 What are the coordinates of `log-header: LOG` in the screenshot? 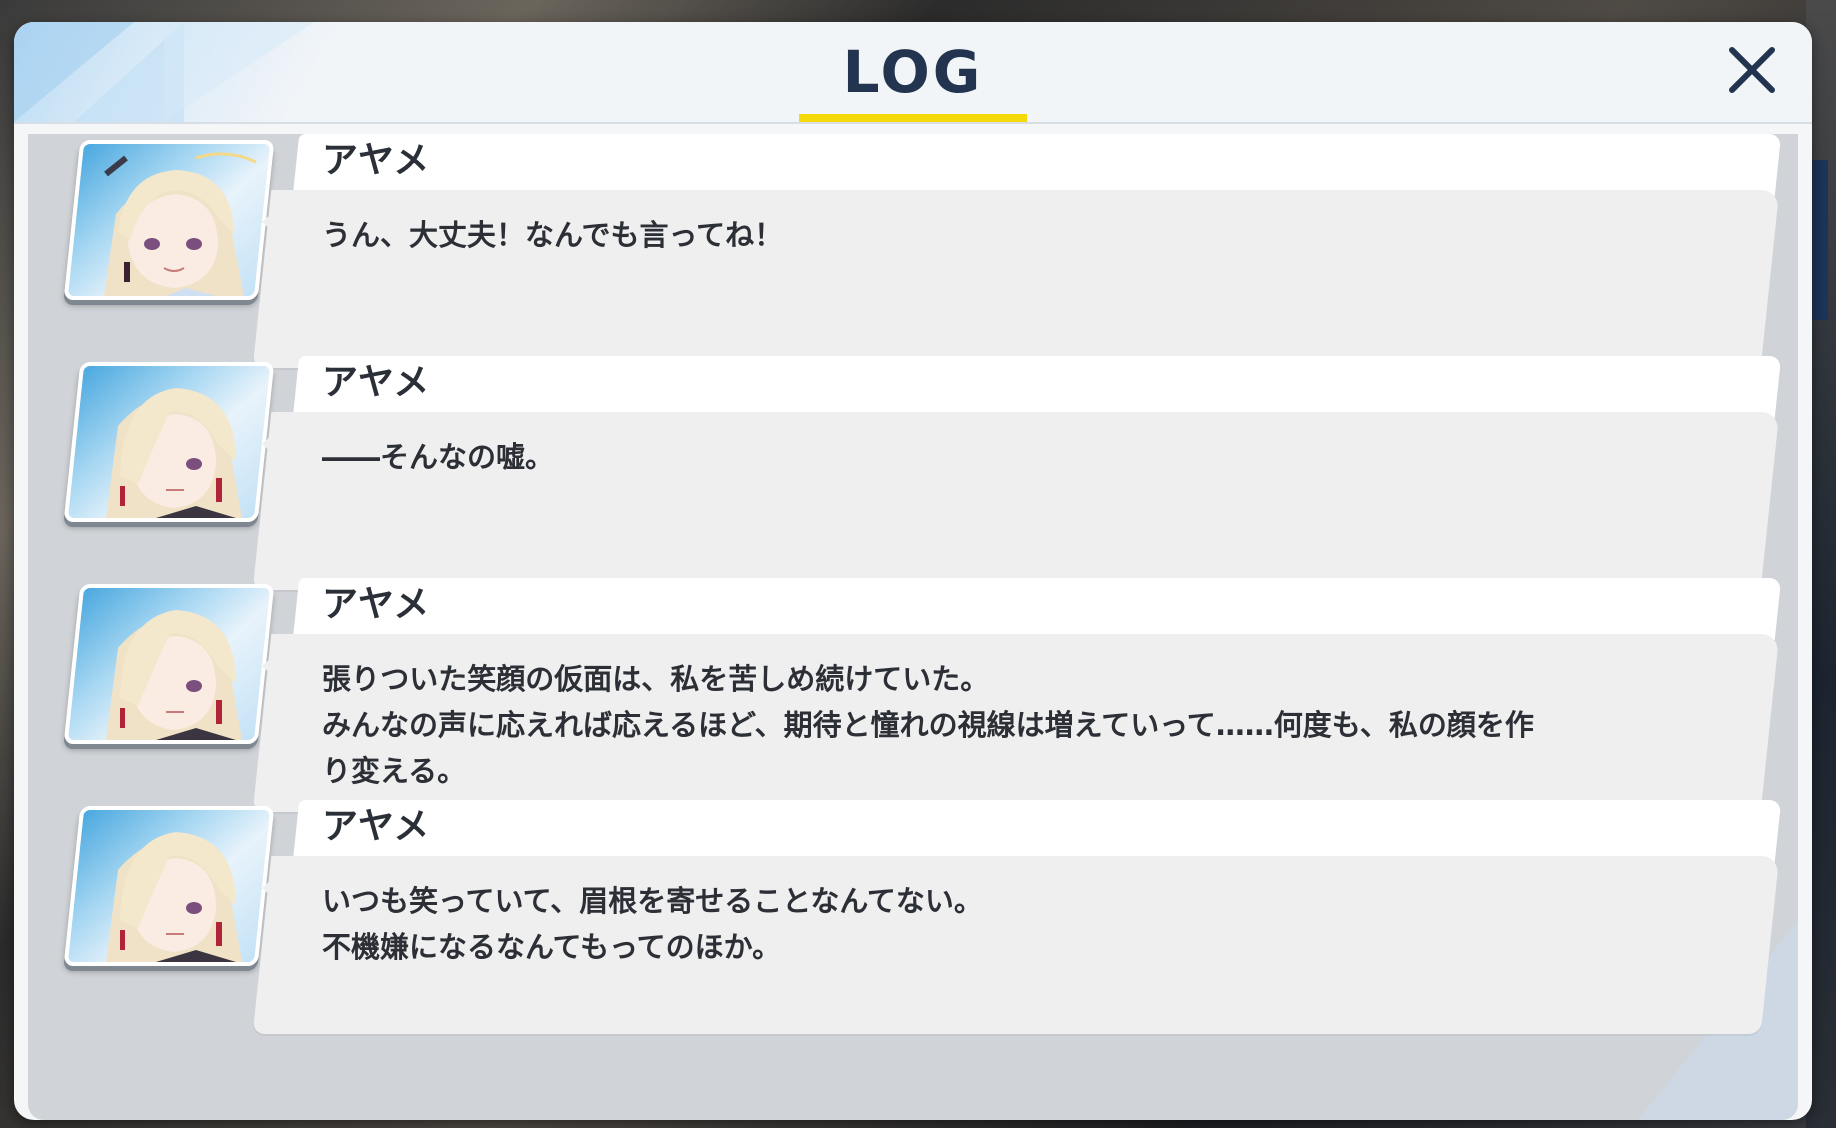 It's located at (913, 73).